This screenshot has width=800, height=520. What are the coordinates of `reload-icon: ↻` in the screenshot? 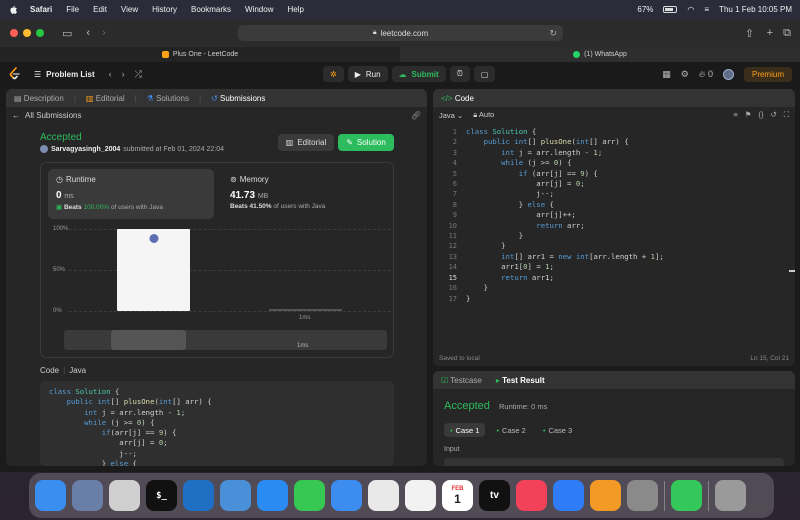 It's located at (553, 33).